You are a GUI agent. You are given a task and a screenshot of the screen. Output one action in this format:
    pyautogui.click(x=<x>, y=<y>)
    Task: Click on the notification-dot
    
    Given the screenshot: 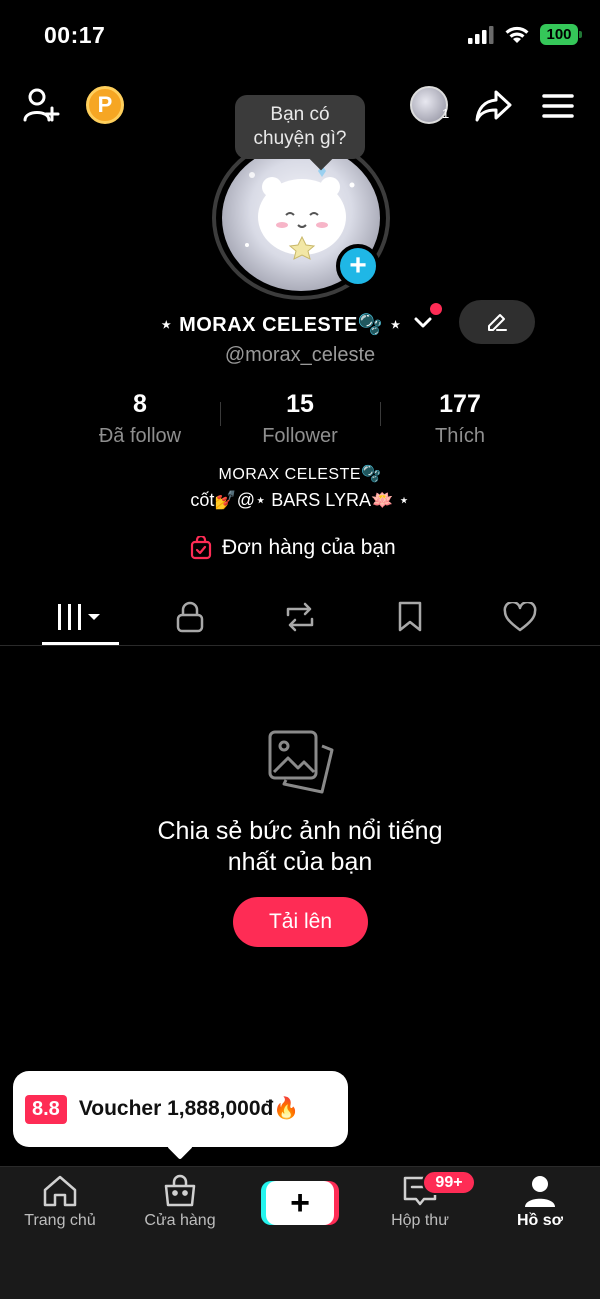 What is the action you would take?
    pyautogui.click(x=436, y=309)
    